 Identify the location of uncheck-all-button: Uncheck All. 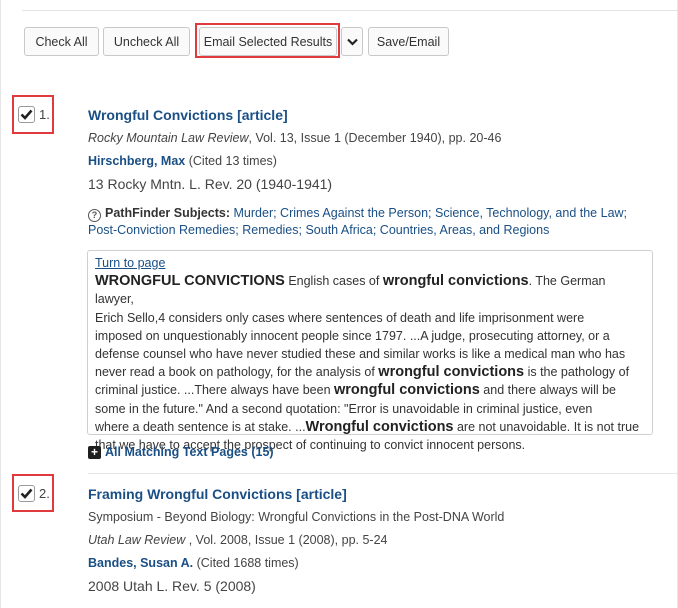
(146, 41).